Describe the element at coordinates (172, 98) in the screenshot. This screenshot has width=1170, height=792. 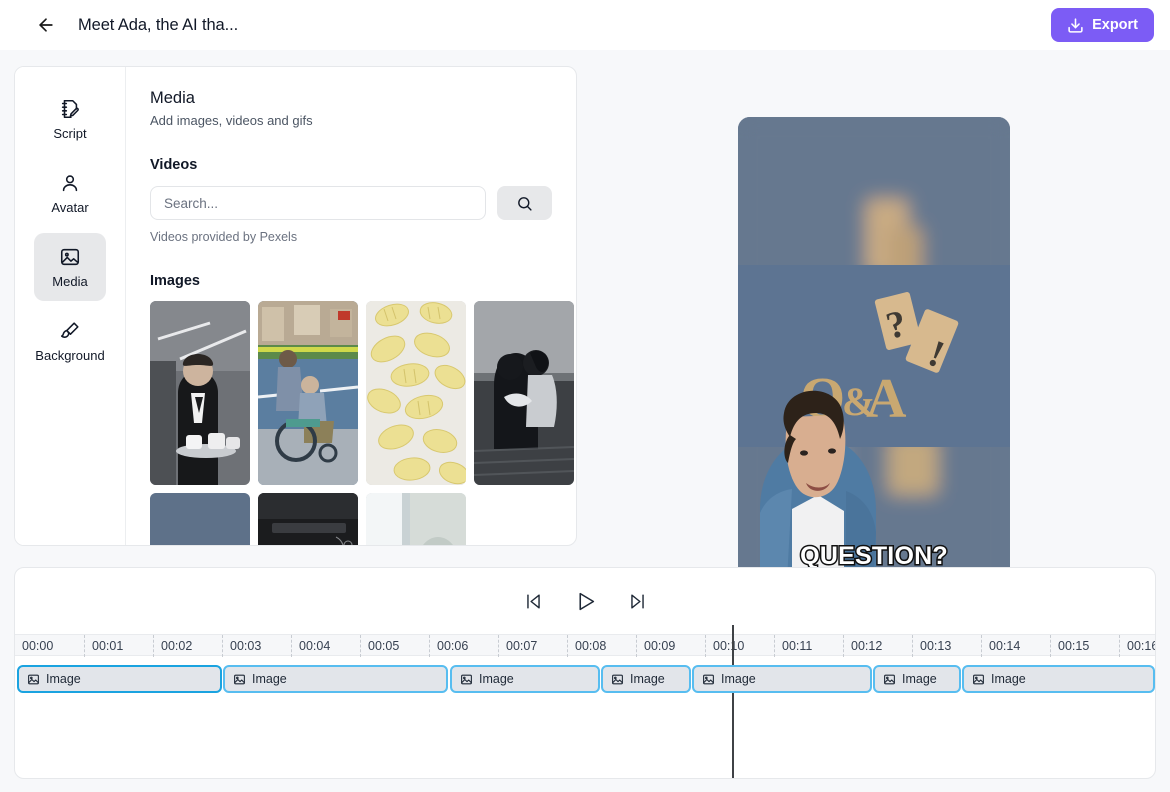
I see `panel-title: Media` at that location.